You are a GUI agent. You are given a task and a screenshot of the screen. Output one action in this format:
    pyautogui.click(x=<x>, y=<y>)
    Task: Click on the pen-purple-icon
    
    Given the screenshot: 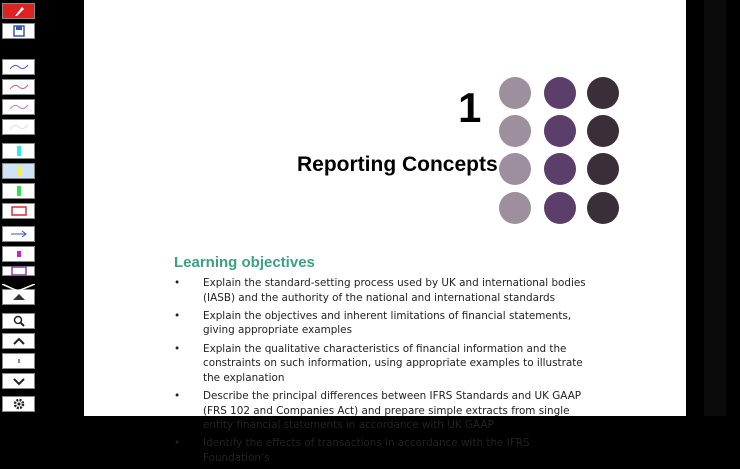 What is the action you would take?
    pyautogui.click(x=18, y=107)
    